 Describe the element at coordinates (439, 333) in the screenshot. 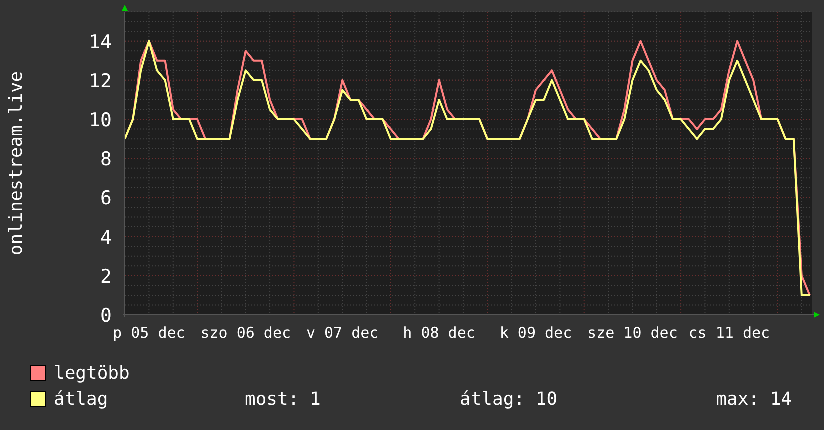

I see `x-tick-label: h 08 dec` at that location.